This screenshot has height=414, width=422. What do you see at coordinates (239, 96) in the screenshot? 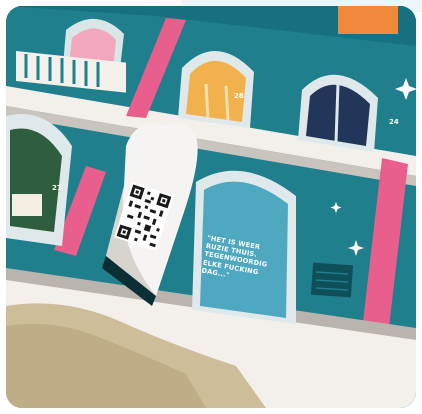
I see `door-number-28: 28` at bounding box center [239, 96].